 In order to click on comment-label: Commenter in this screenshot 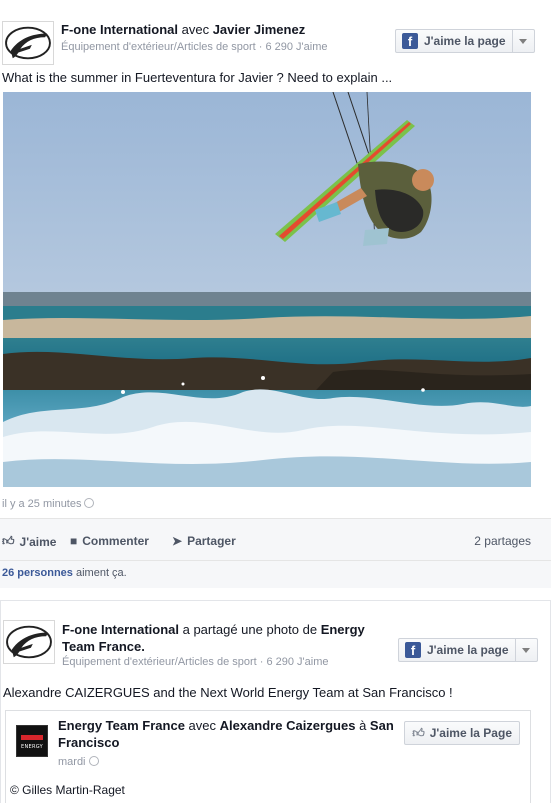, I will do `click(115, 541)`.